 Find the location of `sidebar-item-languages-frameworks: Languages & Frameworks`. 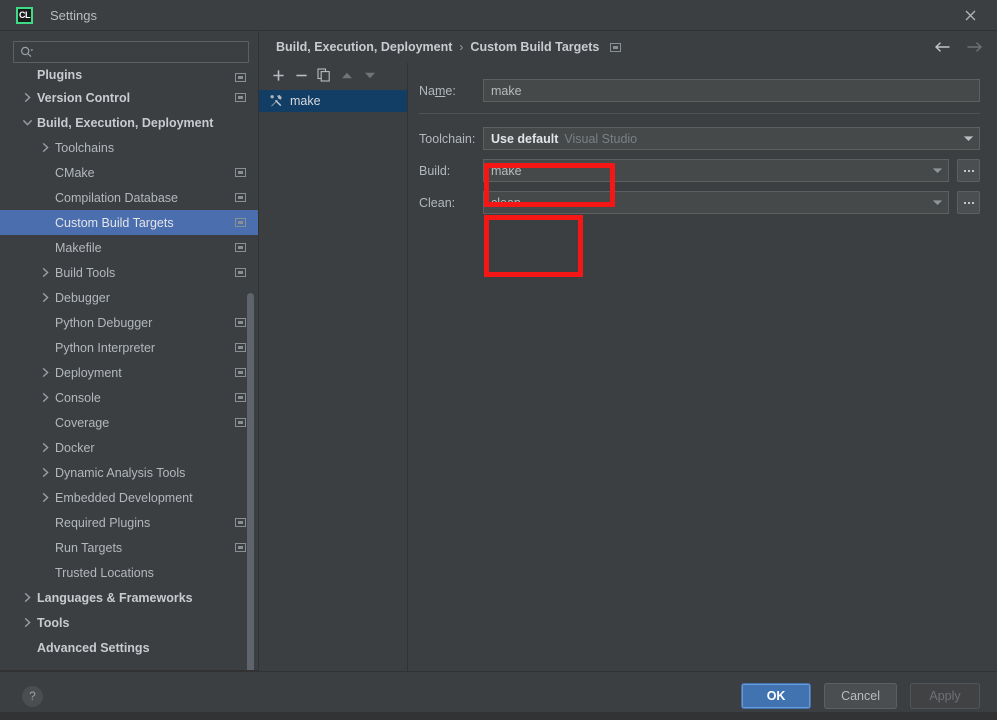

sidebar-item-languages-frameworks: Languages & Frameworks is located at coordinates (129, 597).